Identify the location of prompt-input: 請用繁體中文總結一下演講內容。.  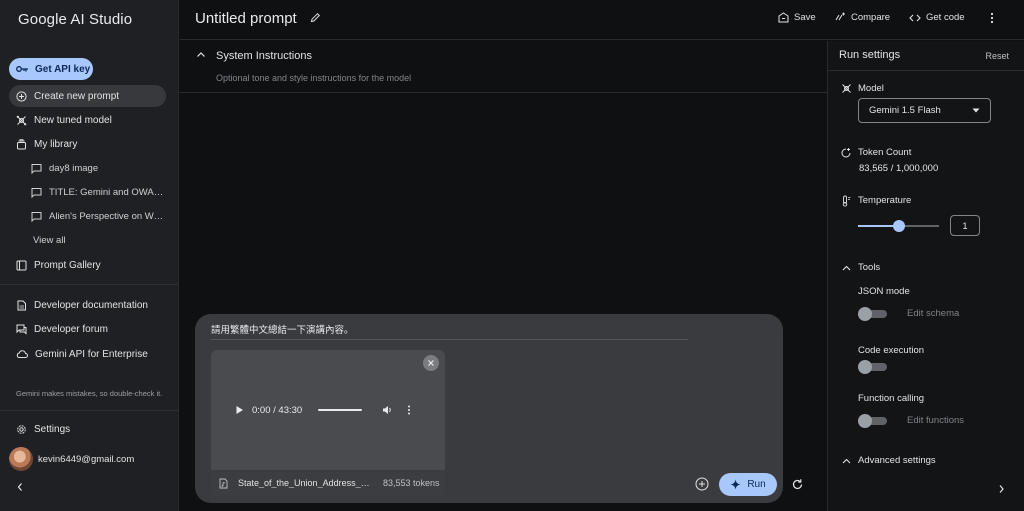
(449, 331).